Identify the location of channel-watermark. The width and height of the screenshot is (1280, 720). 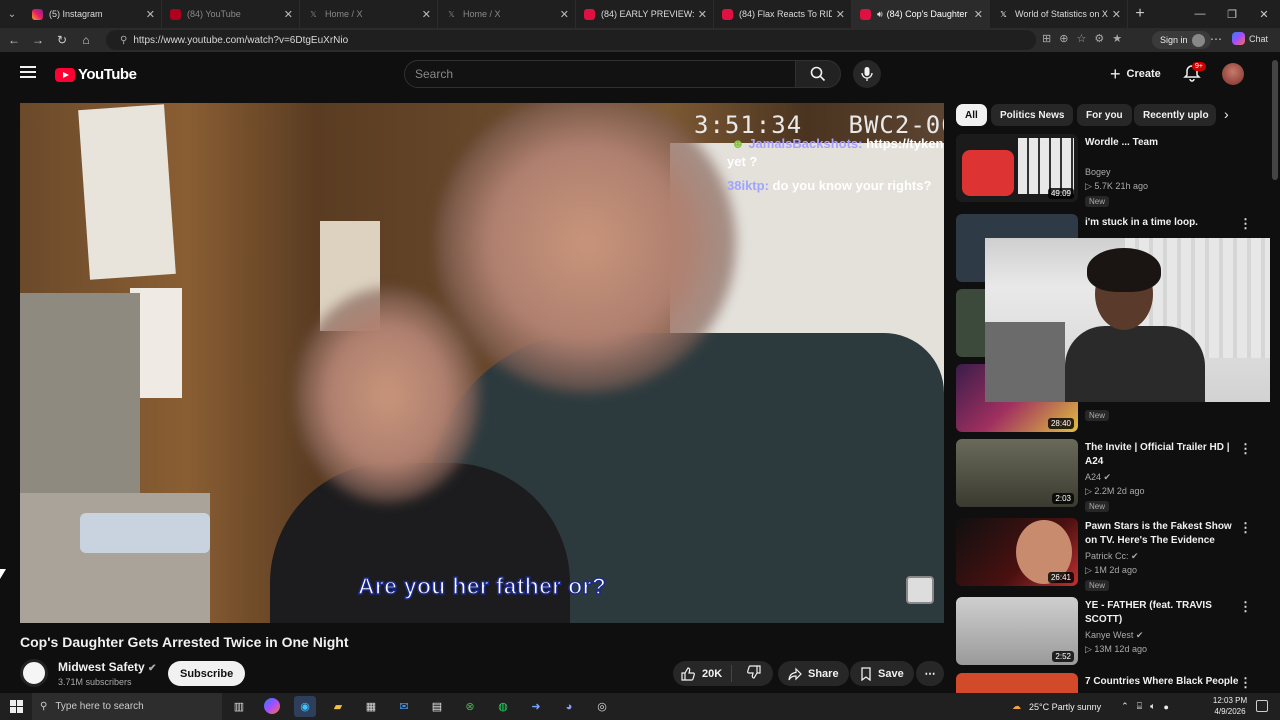
(920, 590).